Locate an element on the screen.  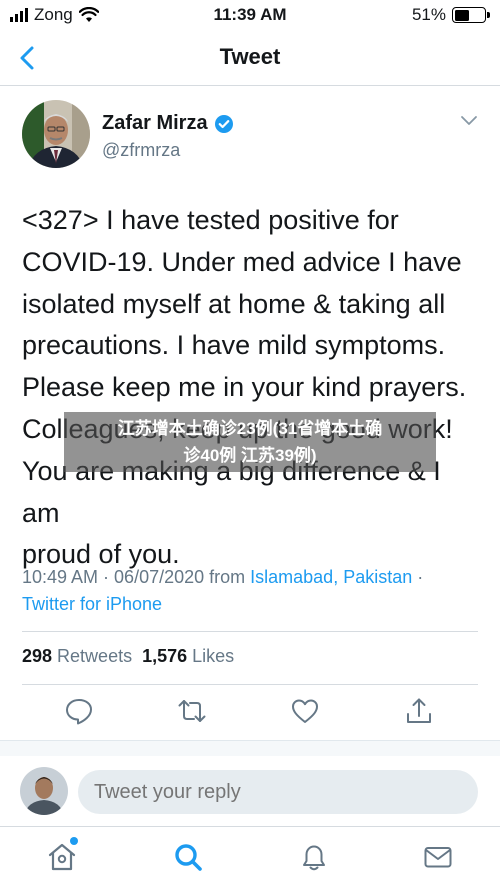
author-name: Zafar Mirza is located at coordinates (155, 123).